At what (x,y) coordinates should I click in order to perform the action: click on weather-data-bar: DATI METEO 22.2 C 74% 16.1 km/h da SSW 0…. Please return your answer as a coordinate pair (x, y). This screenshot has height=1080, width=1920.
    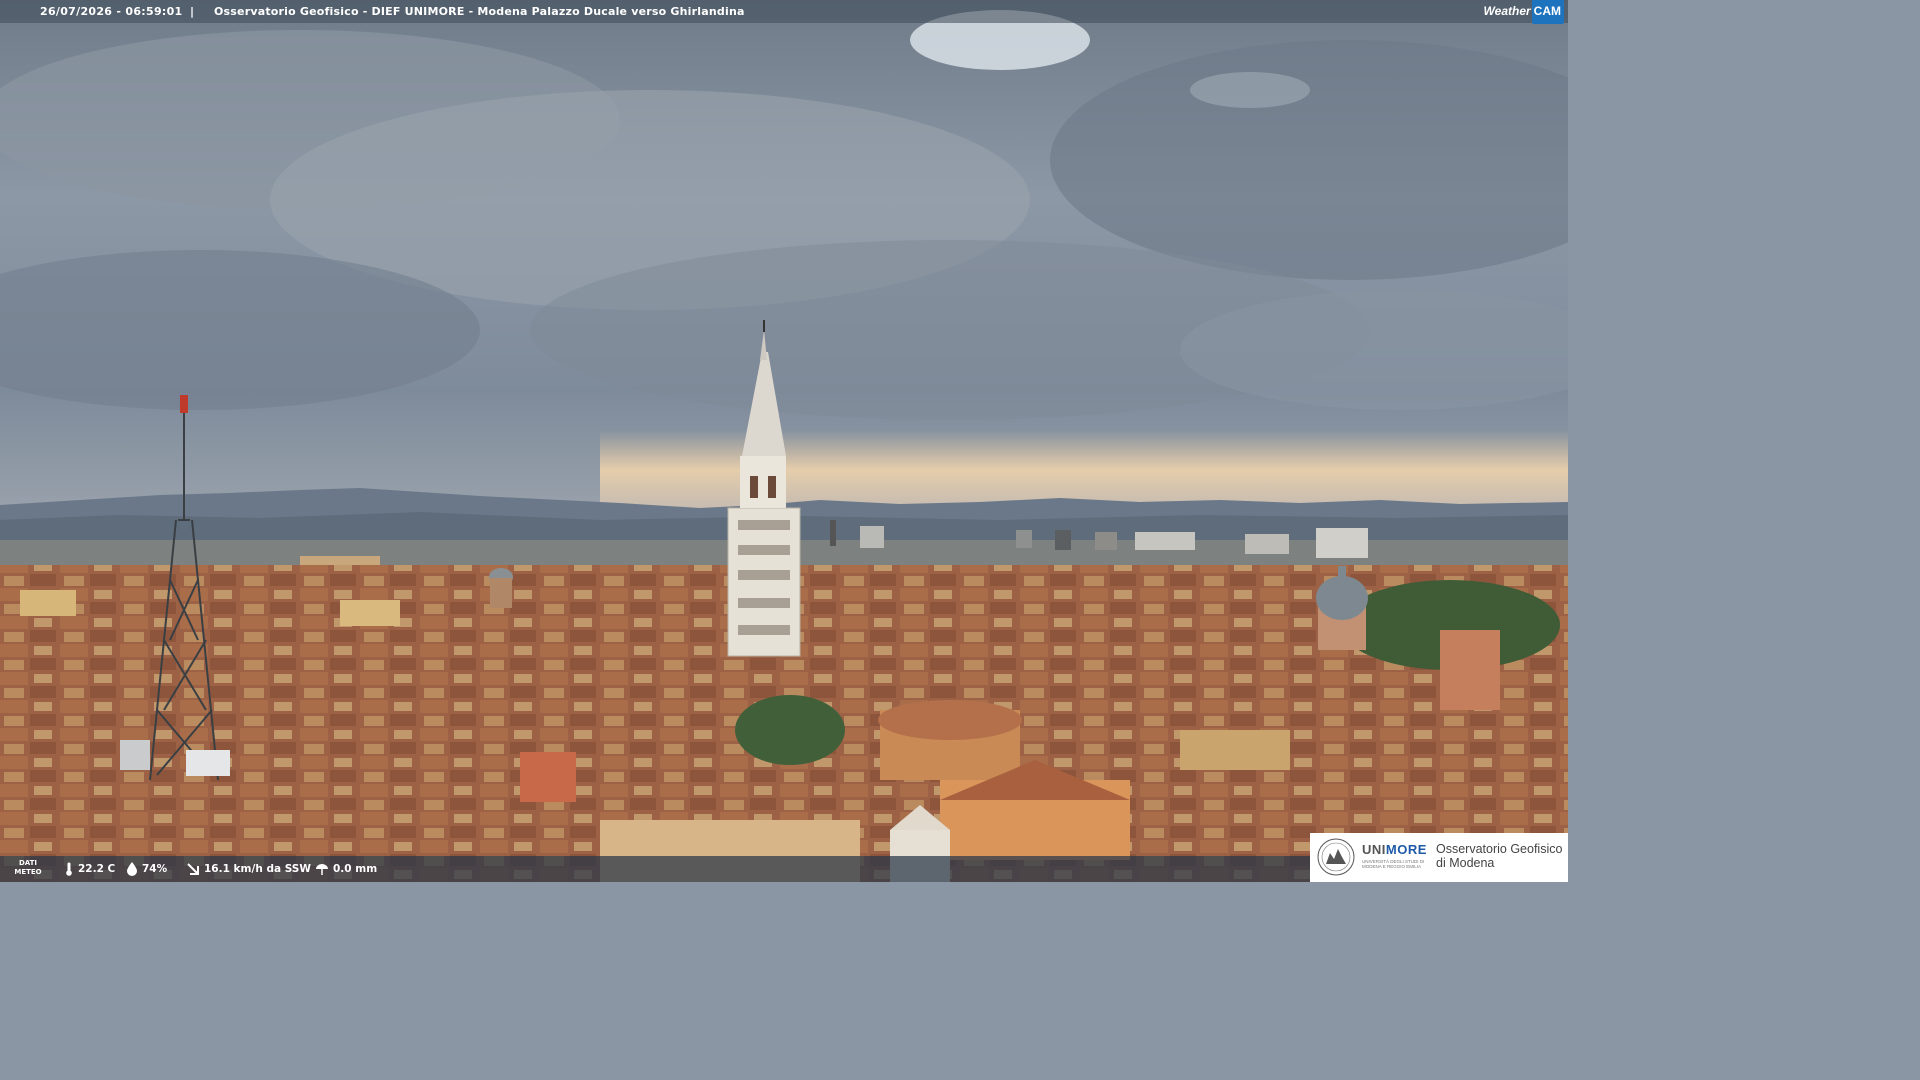
    Looking at the image, I should click on (655, 869).